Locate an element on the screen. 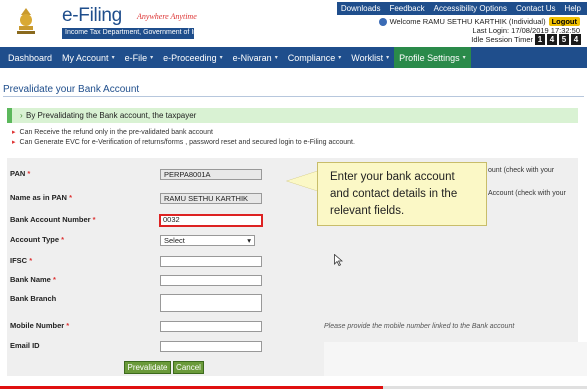  ifsc-label: IFSC * is located at coordinates (21, 260).